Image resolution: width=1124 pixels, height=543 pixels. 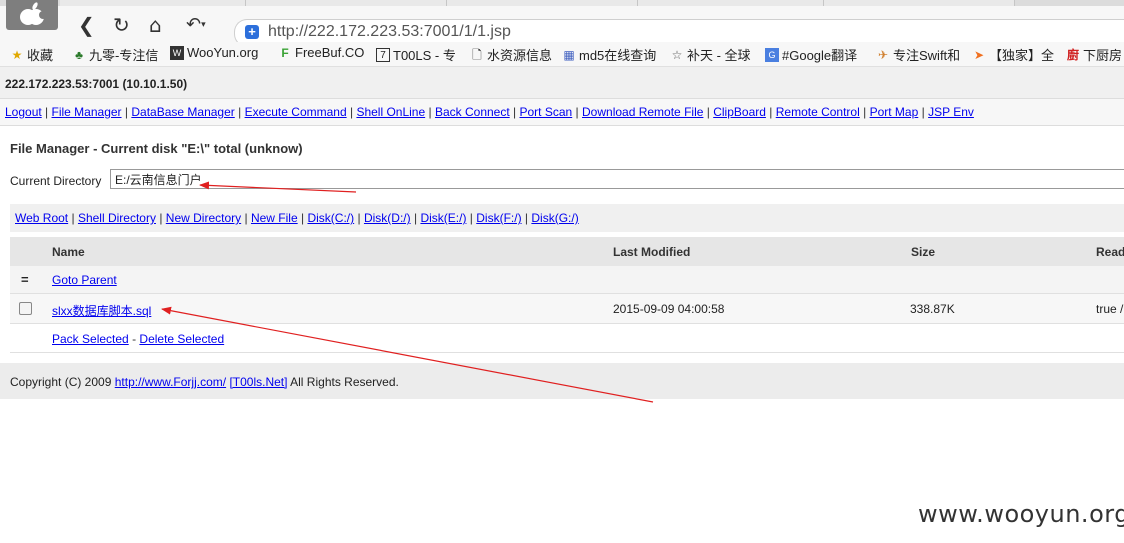 I want to click on watermark: www.wooyun.org, so click(x=1021, y=514).